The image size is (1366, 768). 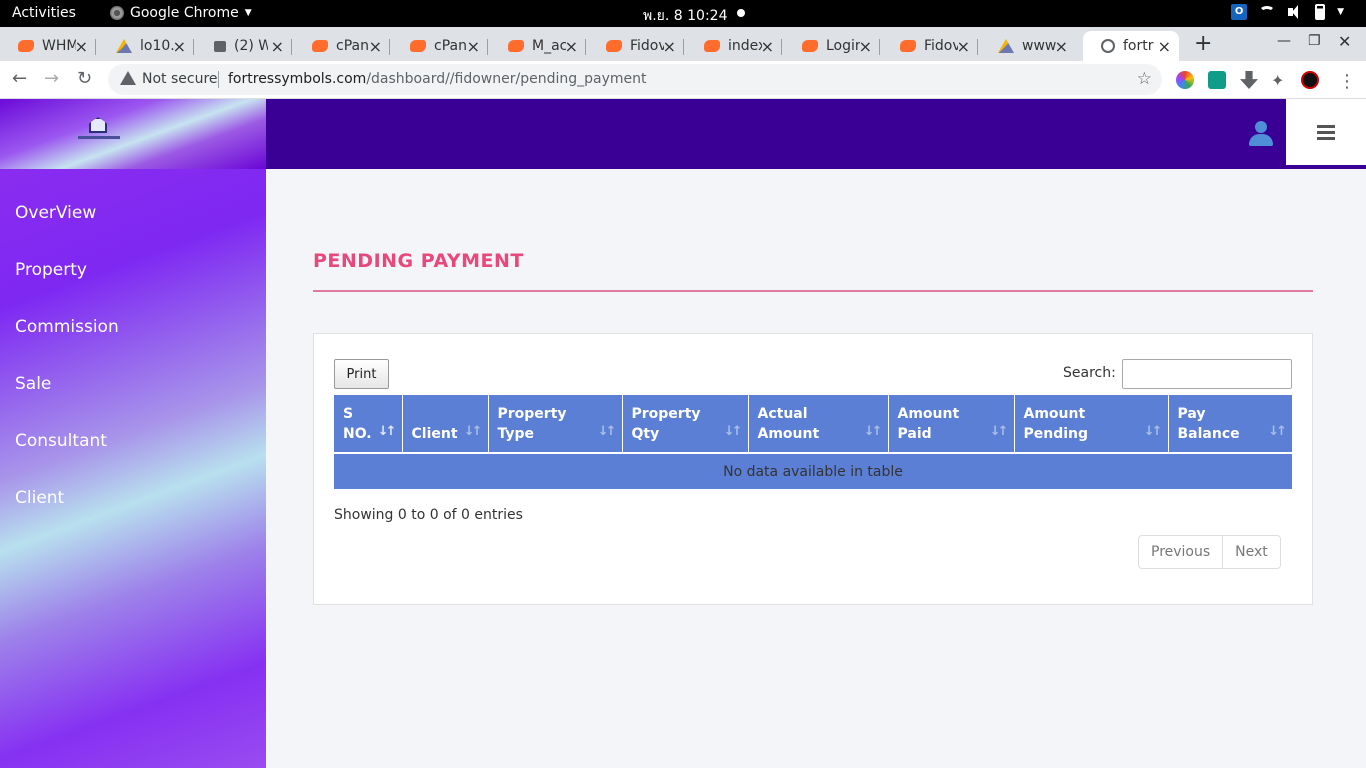 I want to click on table-row: No data available in table, so click(x=813, y=471).